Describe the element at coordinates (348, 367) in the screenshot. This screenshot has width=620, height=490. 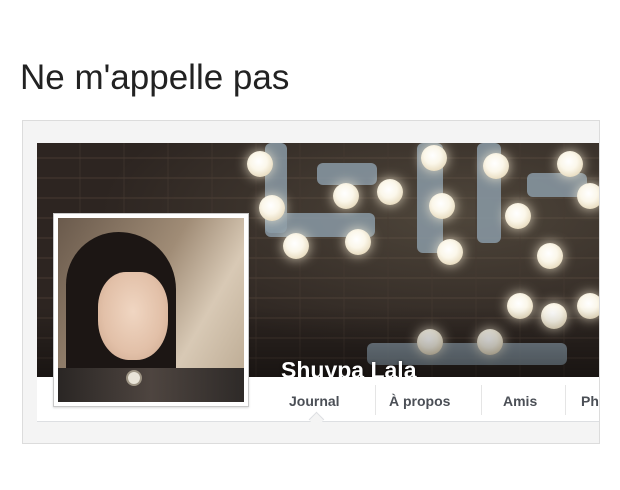
I see `profile-name: Shuypa Lala` at that location.